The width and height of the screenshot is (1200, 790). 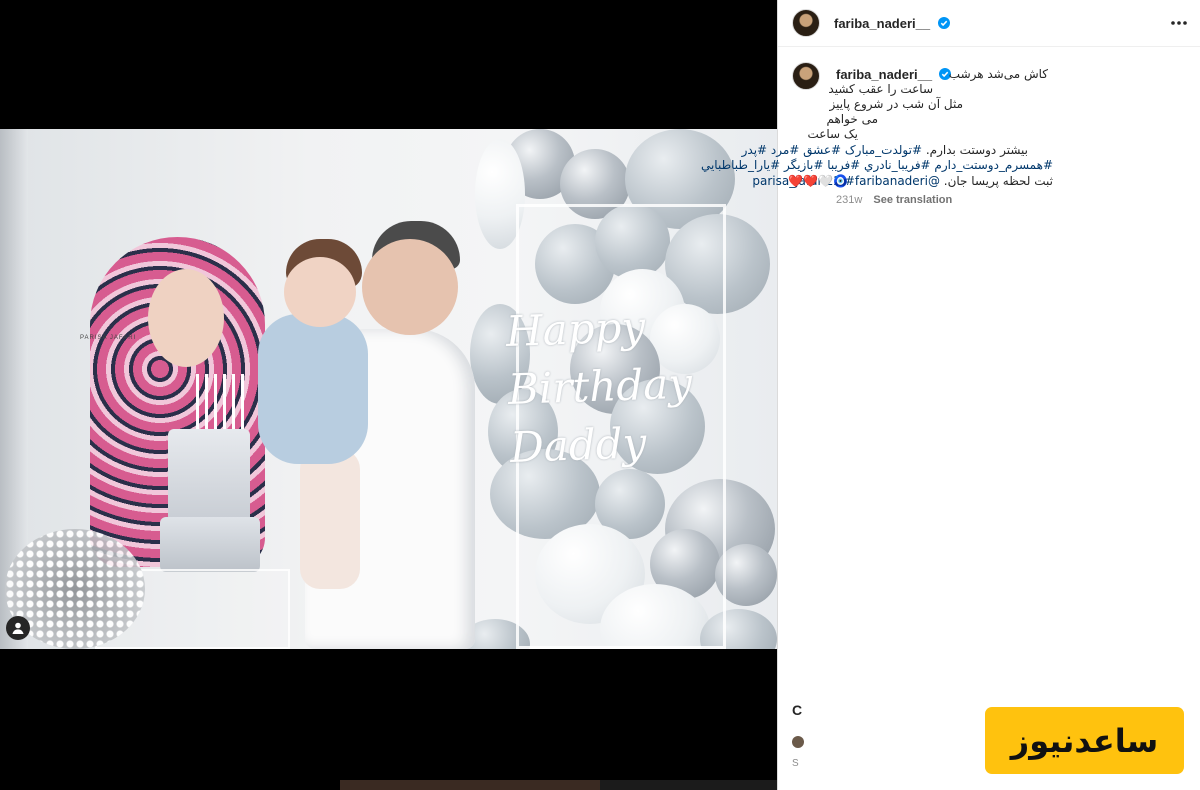 I want to click on birthday-sign: Happy Birthday Daddy, so click(x=623, y=386).